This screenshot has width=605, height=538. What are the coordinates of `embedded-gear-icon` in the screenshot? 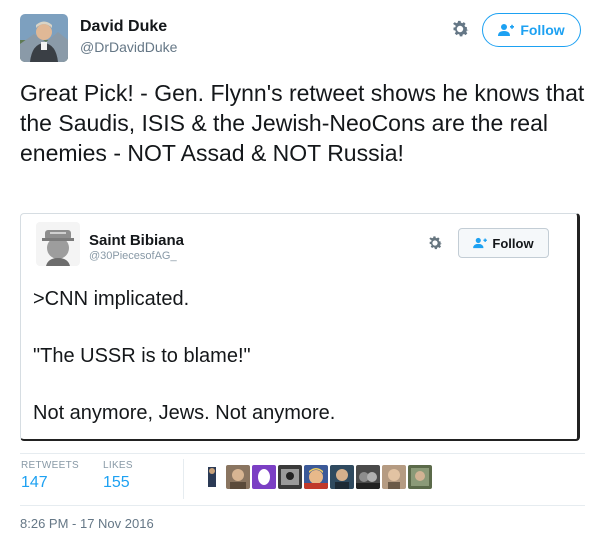 It's located at (435, 243).